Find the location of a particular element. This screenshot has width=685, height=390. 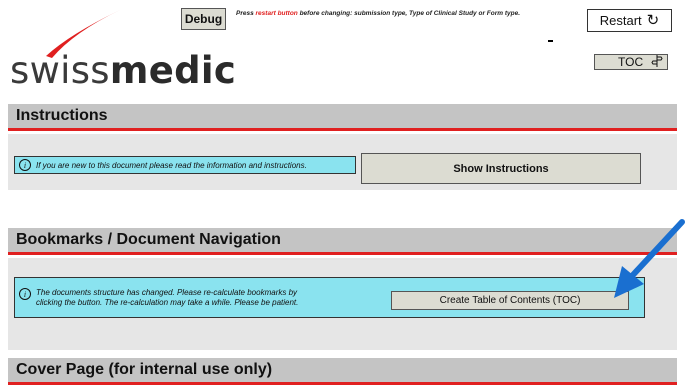

dash-mark is located at coordinates (550, 41).